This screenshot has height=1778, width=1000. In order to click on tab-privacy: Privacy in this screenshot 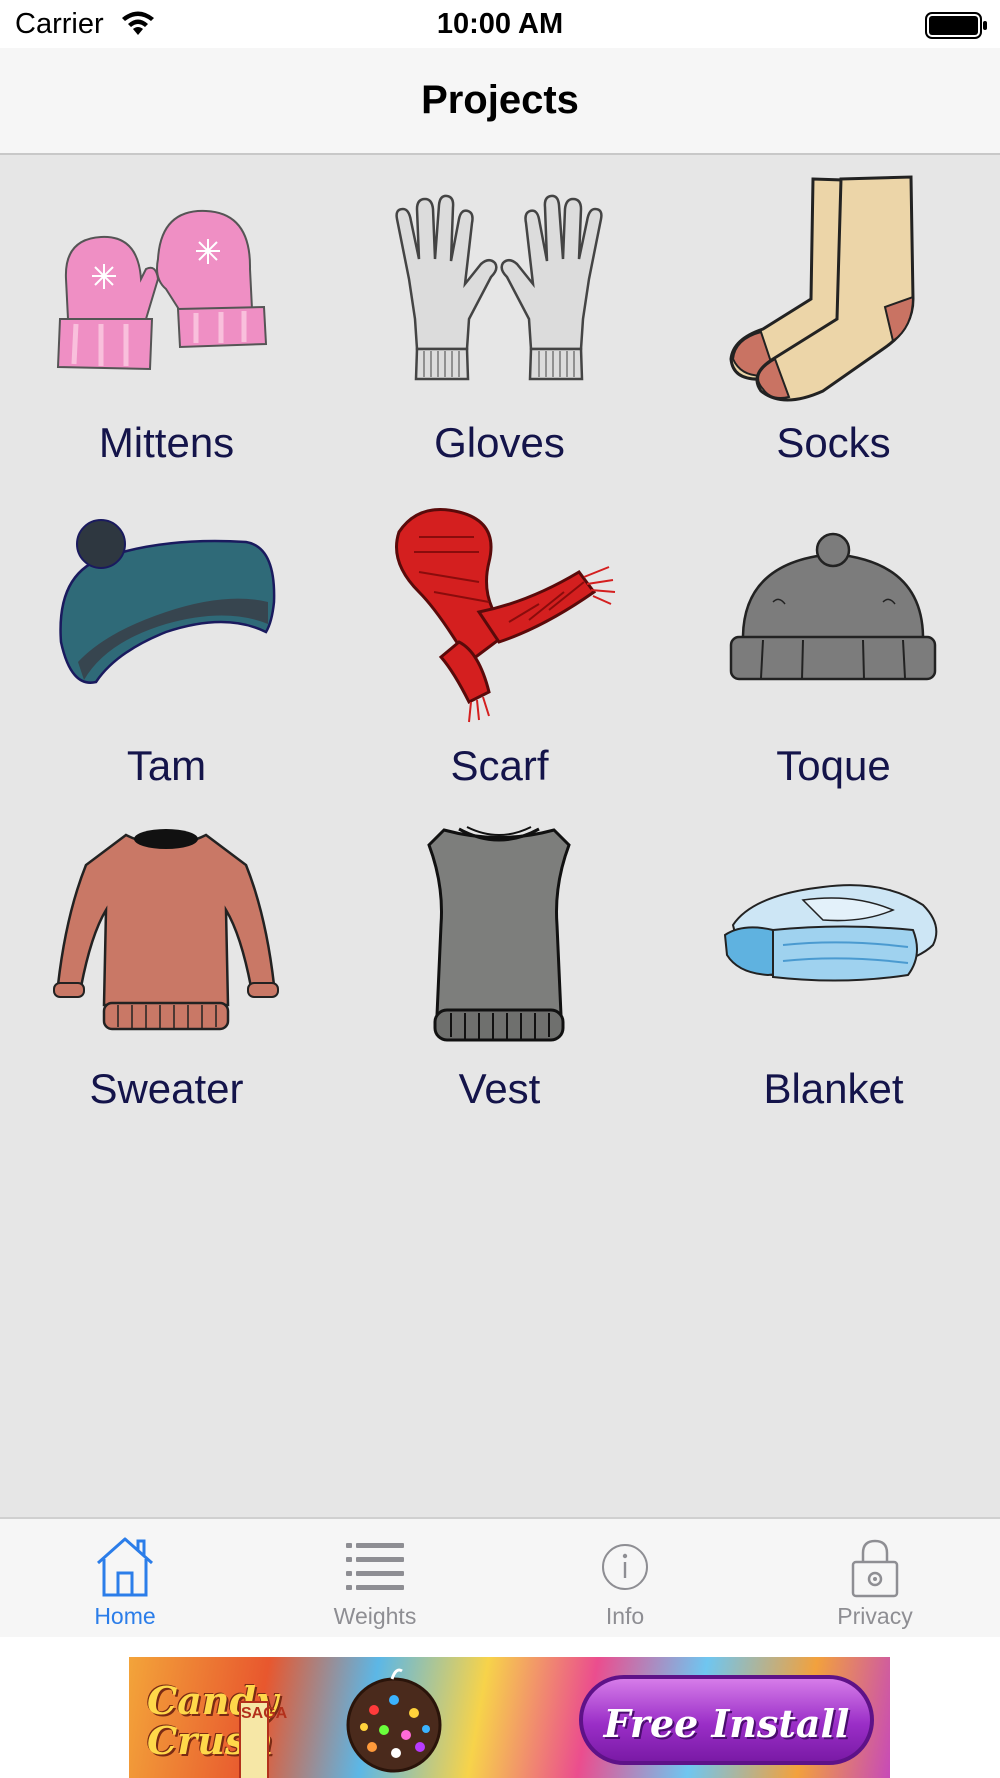, I will do `click(875, 1578)`.